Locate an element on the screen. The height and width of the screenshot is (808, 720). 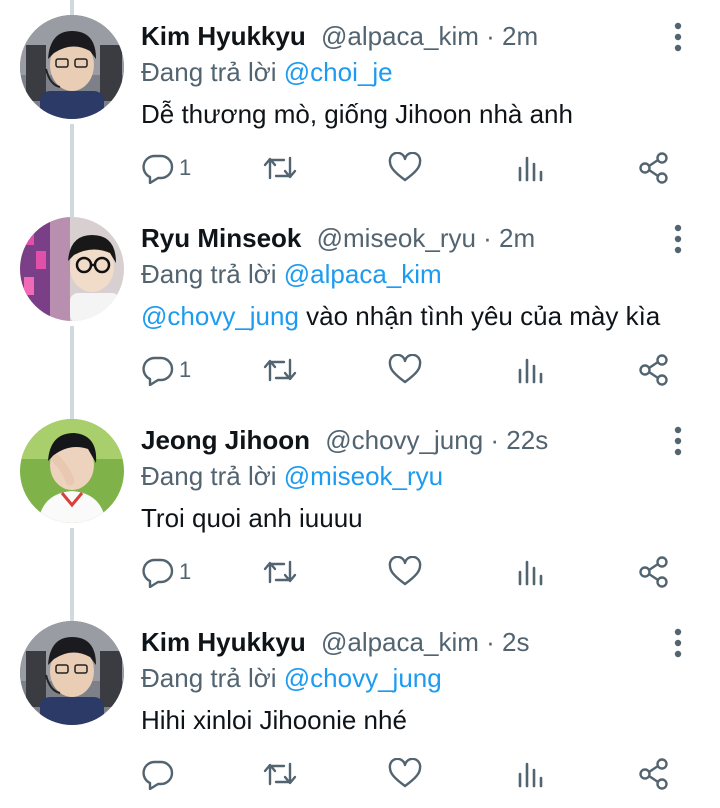
timestamp: · 22s is located at coordinates (519, 440).